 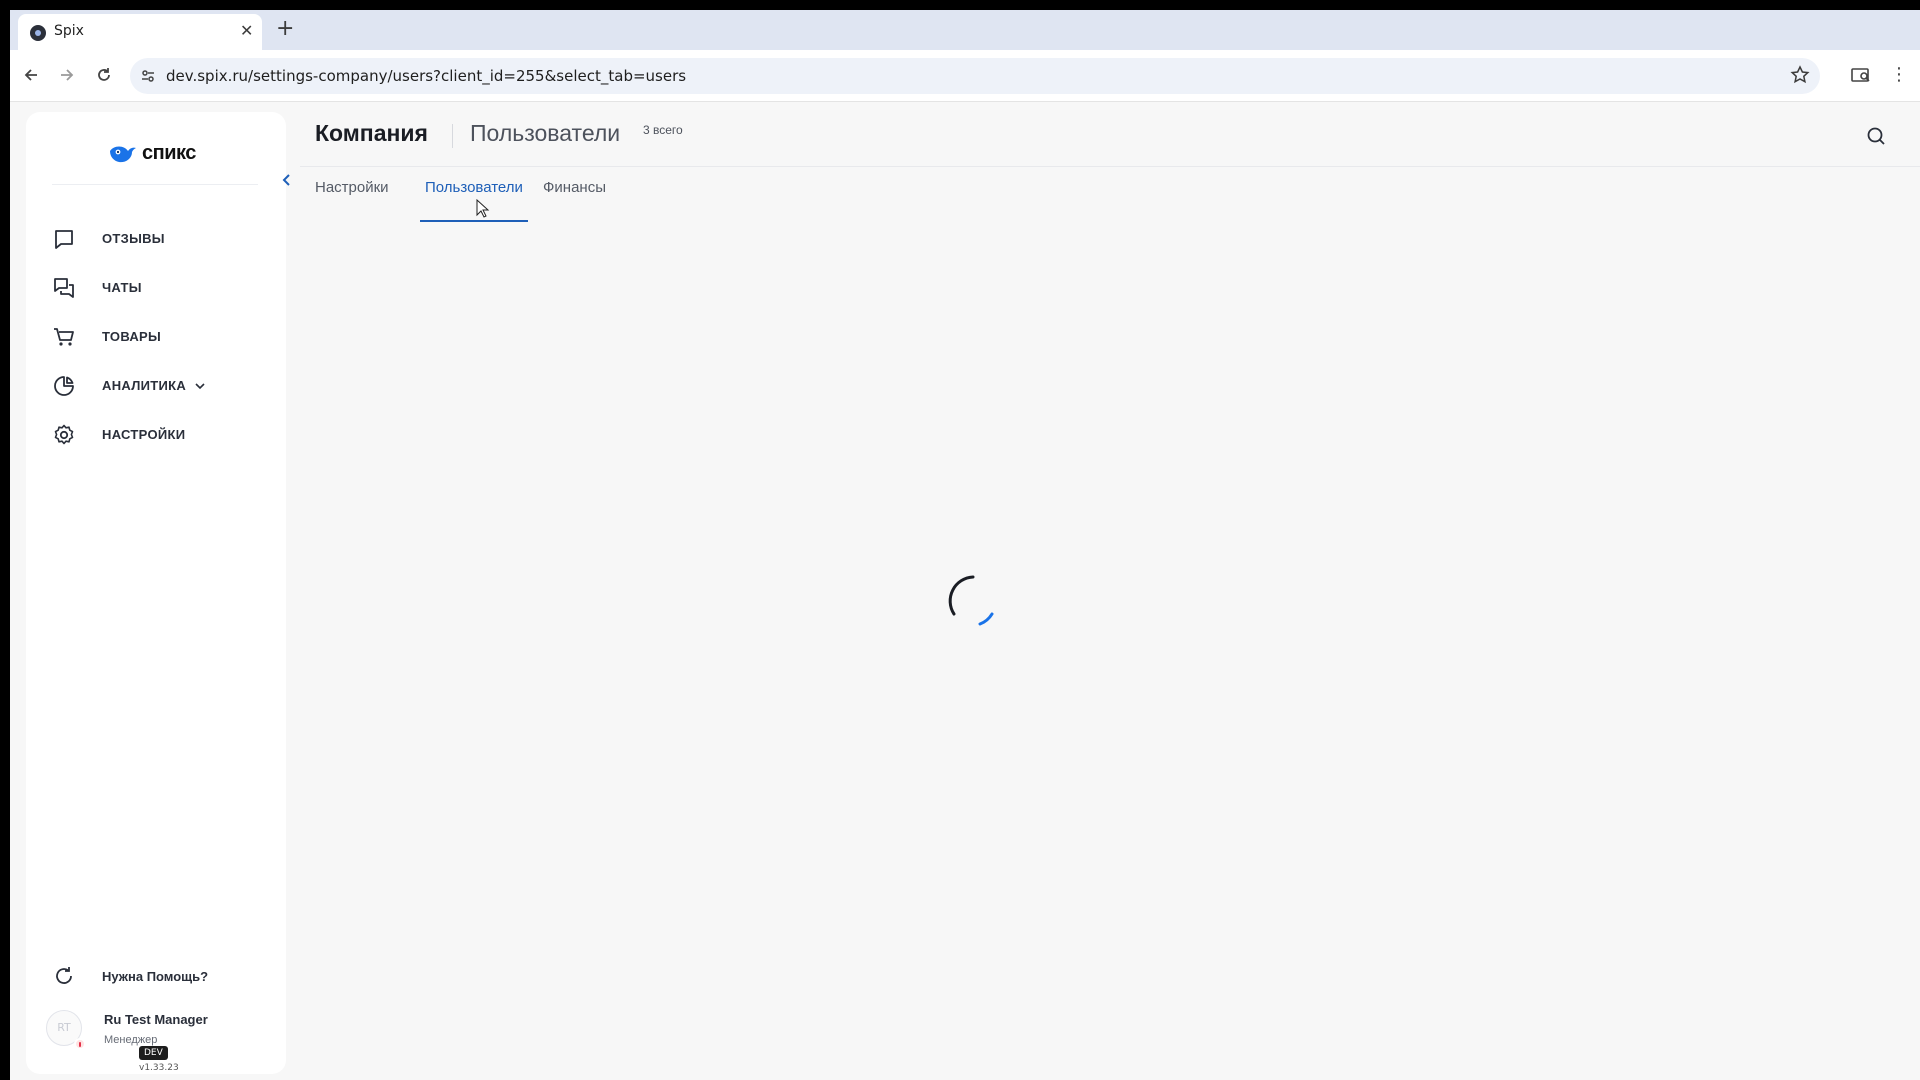 What do you see at coordinates (131, 1040) in the screenshot?
I see `user-role: Менеджер` at bounding box center [131, 1040].